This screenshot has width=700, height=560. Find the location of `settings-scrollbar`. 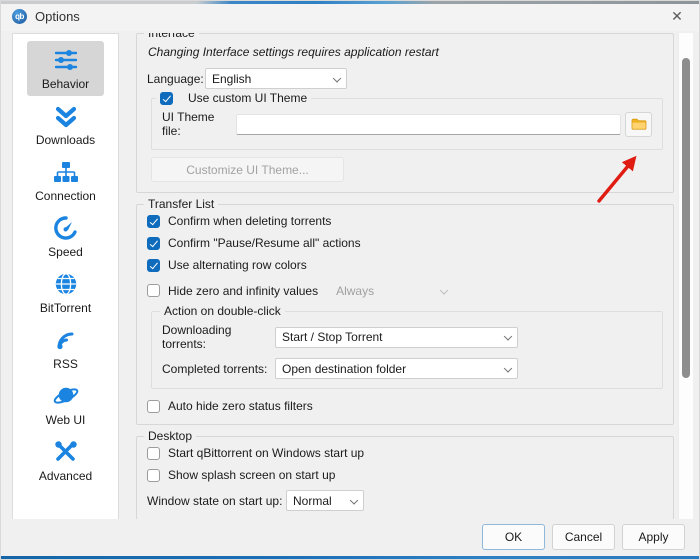

settings-scrollbar is located at coordinates (685, 276).